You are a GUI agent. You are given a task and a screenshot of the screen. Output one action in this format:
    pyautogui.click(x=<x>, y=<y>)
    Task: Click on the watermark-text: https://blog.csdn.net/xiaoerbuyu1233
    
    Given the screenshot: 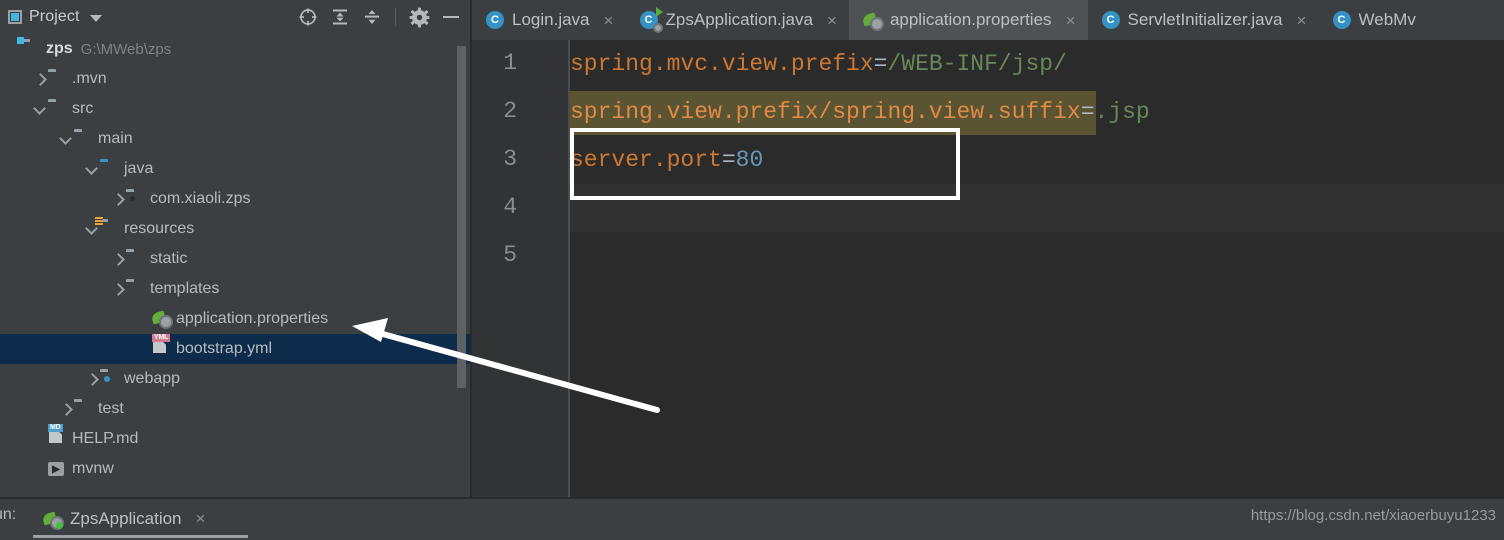 What is the action you would take?
    pyautogui.click(x=1373, y=515)
    